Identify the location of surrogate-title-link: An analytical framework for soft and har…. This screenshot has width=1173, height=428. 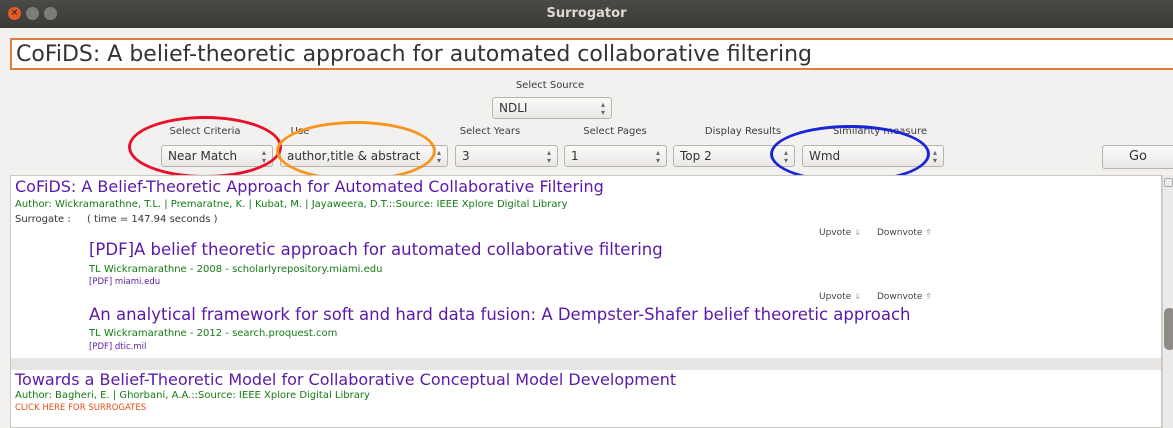
(500, 314).